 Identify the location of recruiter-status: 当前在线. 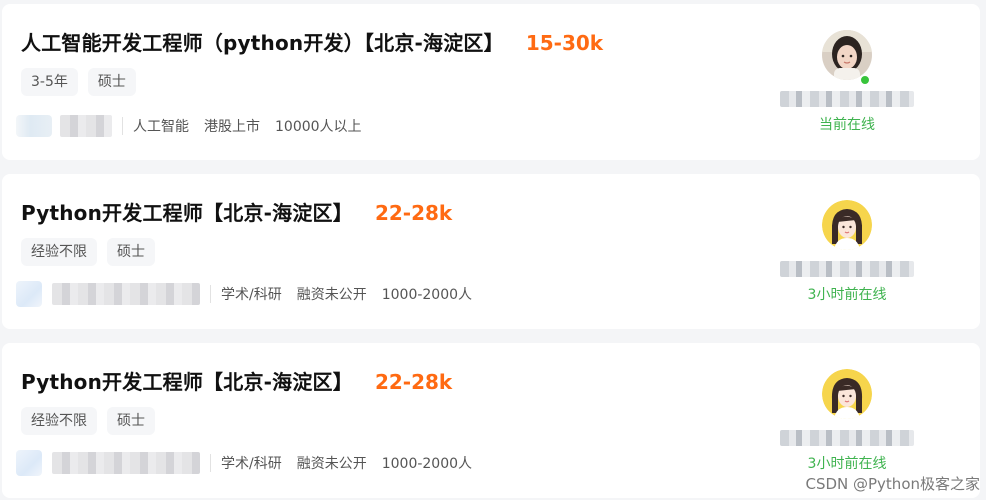
(847, 125).